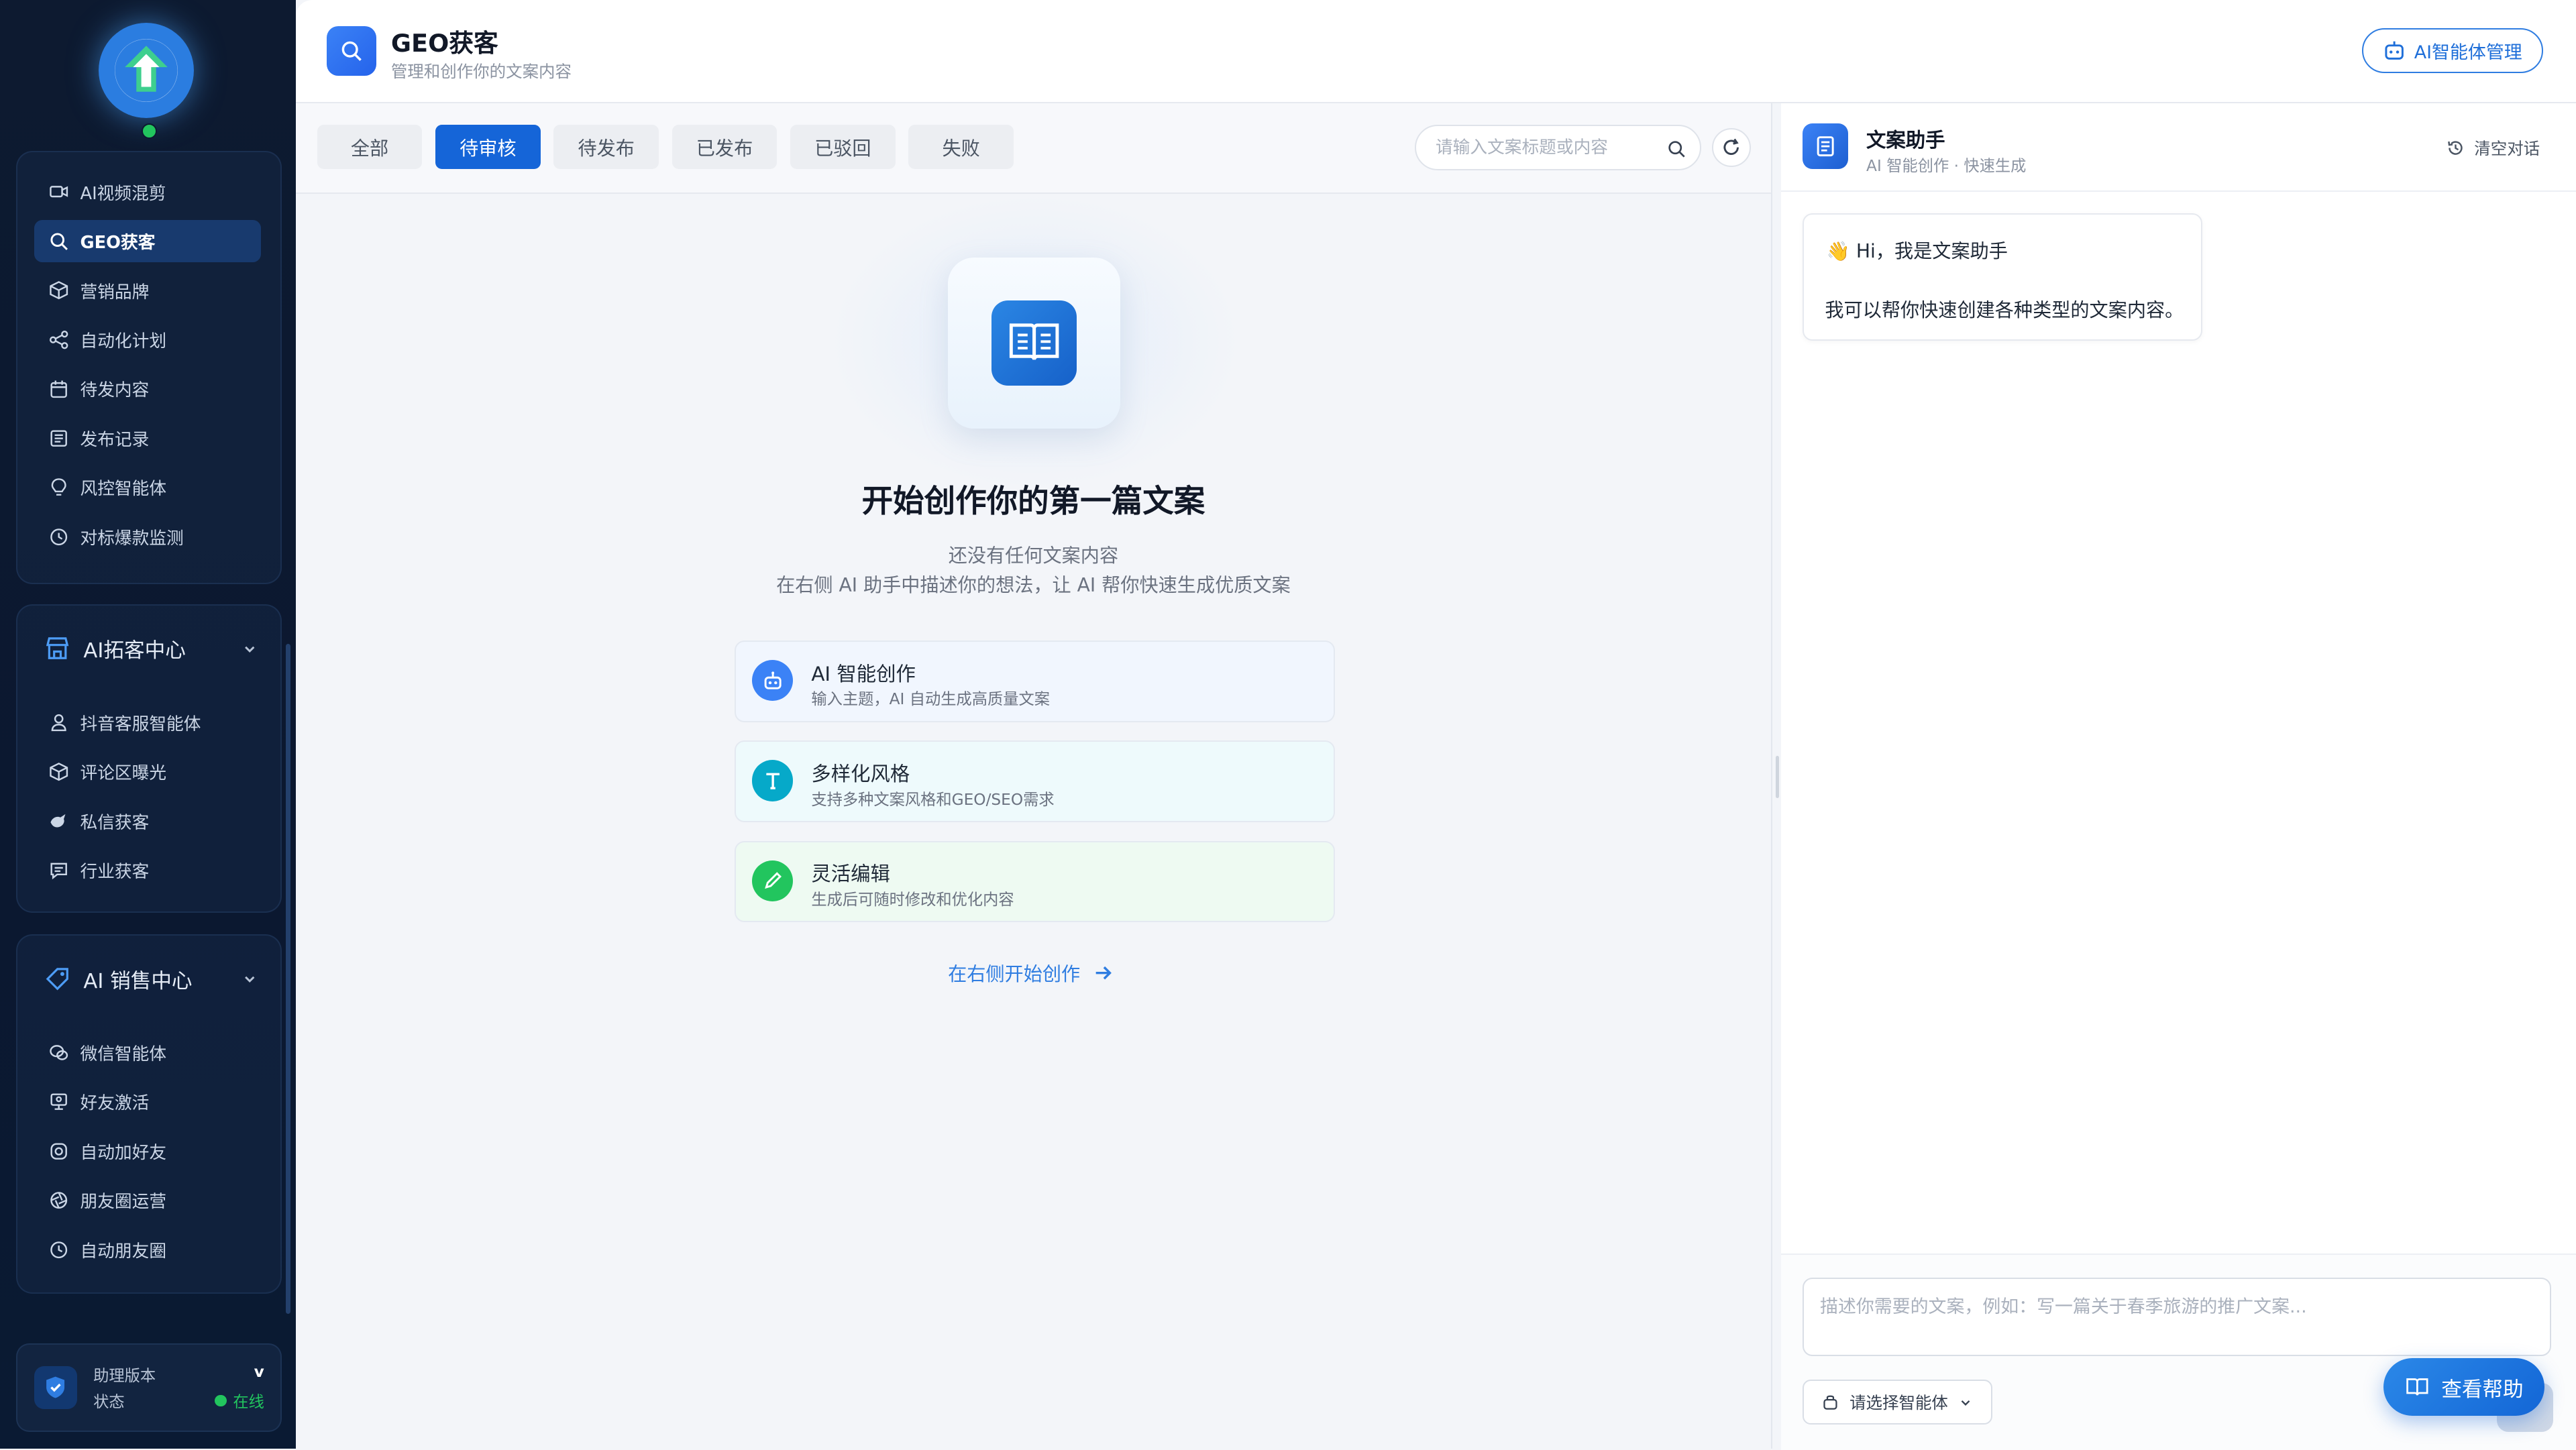 The image size is (2576, 1450). I want to click on search-box, so click(1558, 147).